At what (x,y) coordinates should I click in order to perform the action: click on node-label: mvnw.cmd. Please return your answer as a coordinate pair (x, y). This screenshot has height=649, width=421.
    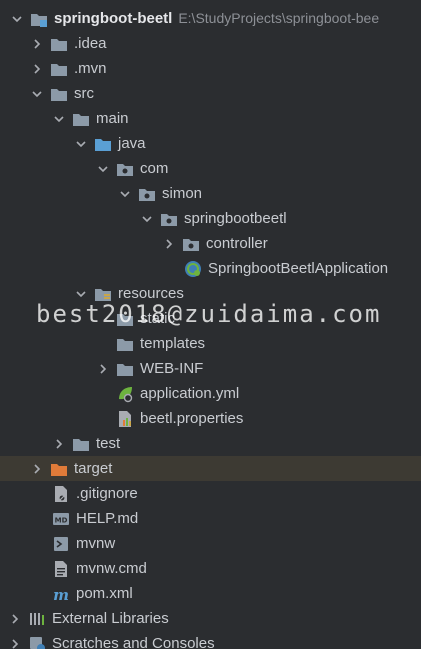
    Looking at the image, I should click on (111, 568).